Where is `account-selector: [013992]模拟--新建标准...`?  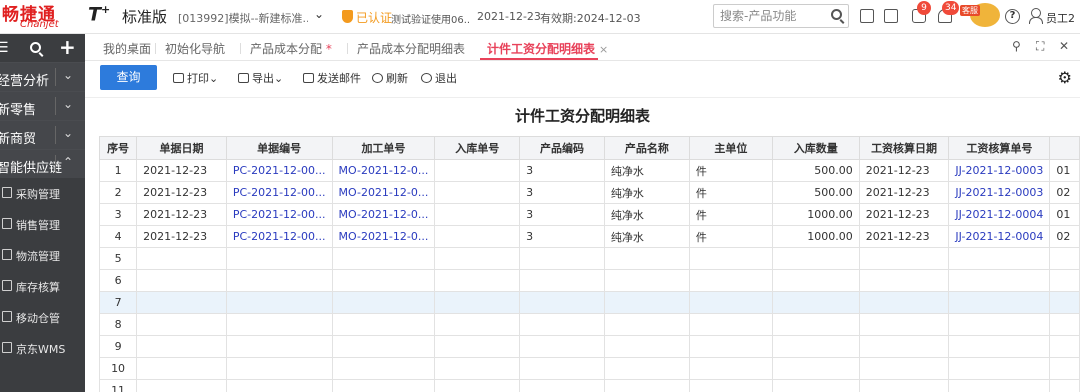 account-selector: [013992]模拟--新建标准... is located at coordinates (243, 18).